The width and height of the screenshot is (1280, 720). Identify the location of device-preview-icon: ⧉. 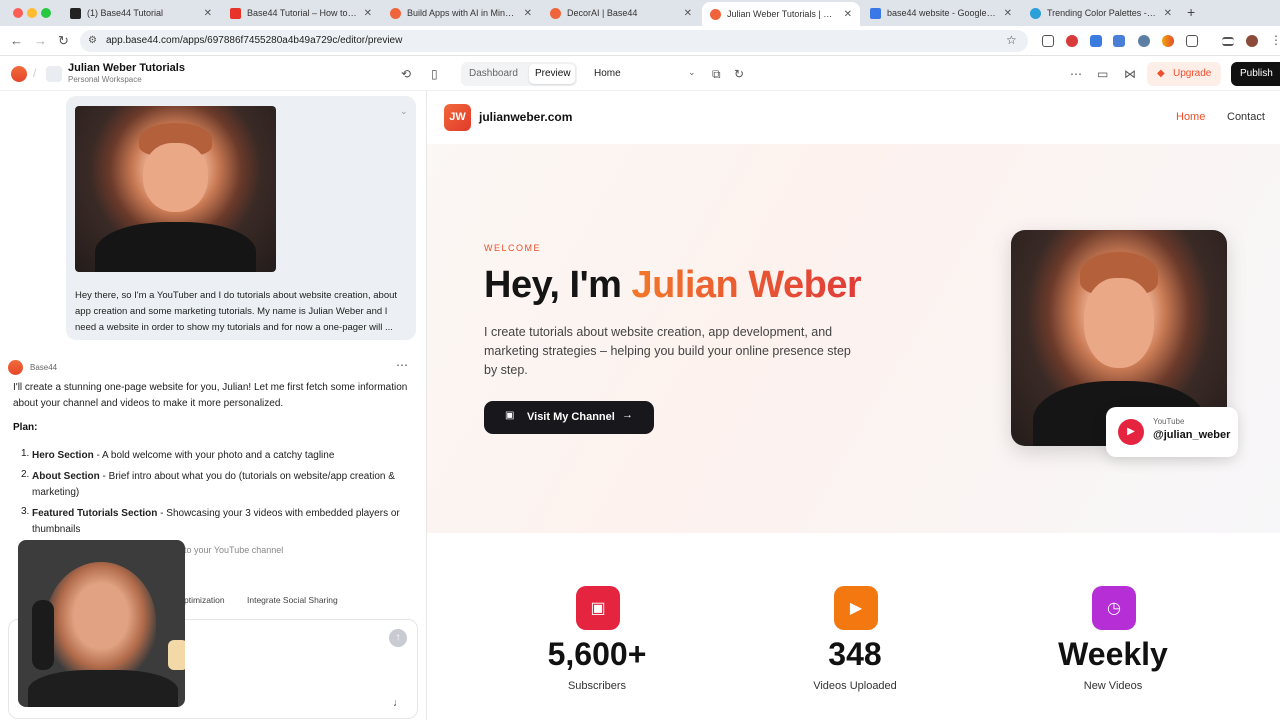
(716, 74).